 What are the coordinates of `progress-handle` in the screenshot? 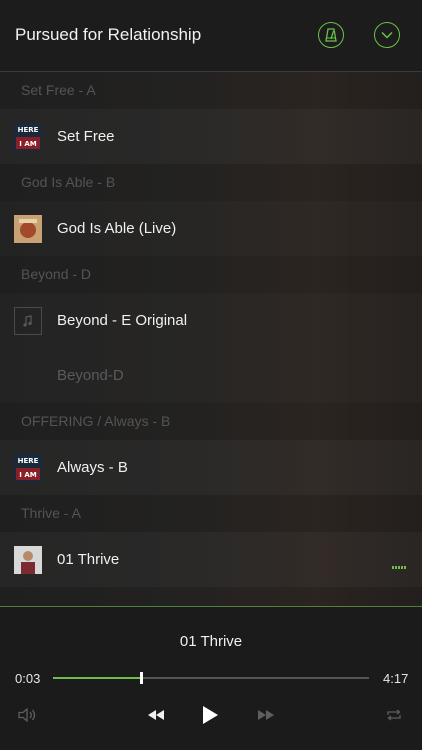 It's located at (142, 678).